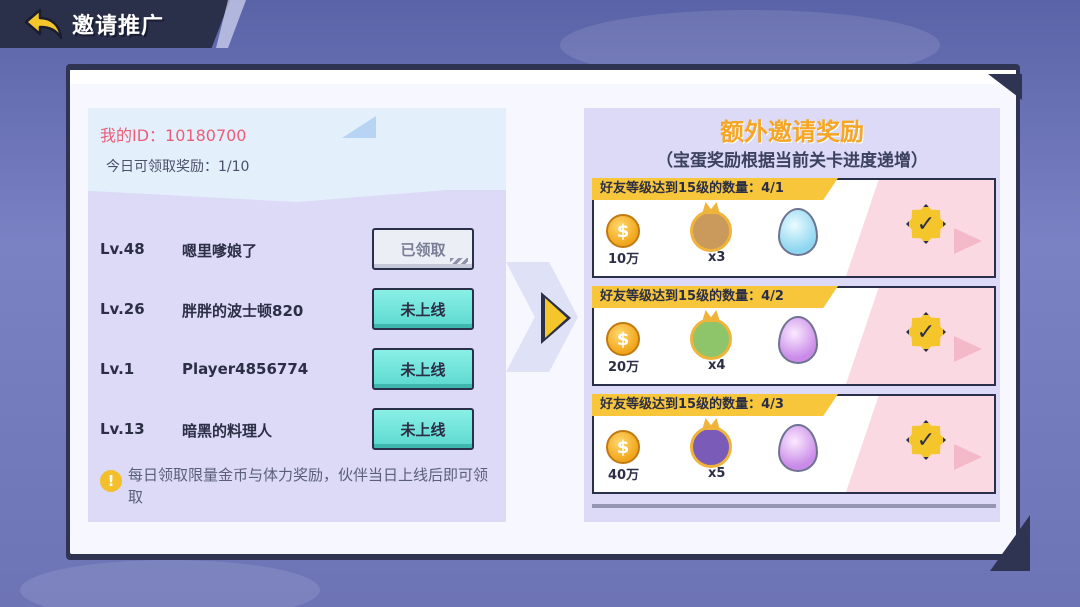  What do you see at coordinates (243, 311) in the screenshot?
I see `friend-name: 胖胖的波士顿820` at bounding box center [243, 311].